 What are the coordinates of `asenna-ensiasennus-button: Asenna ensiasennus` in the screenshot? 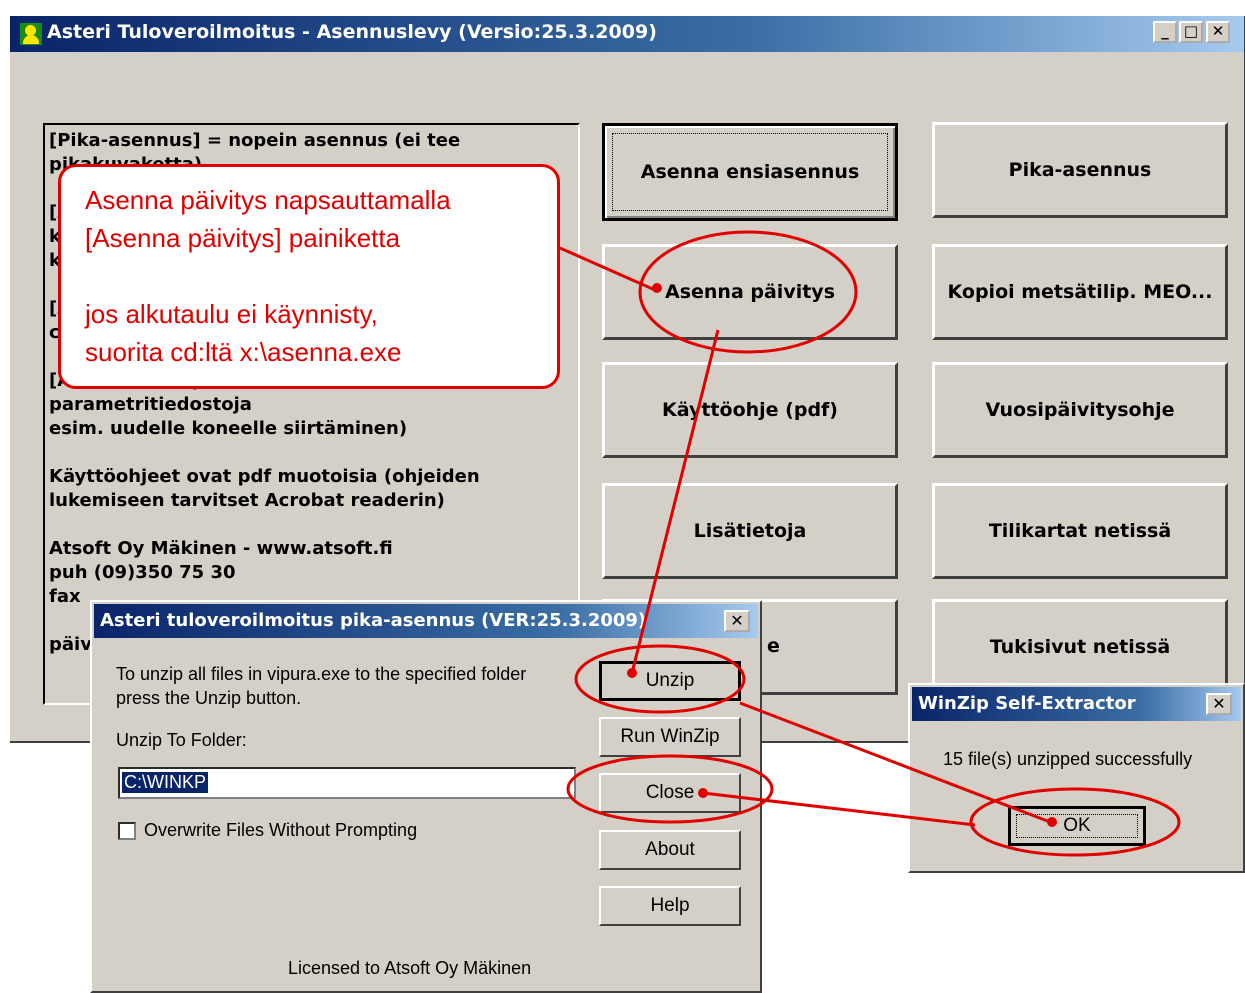 It's located at (750, 172).